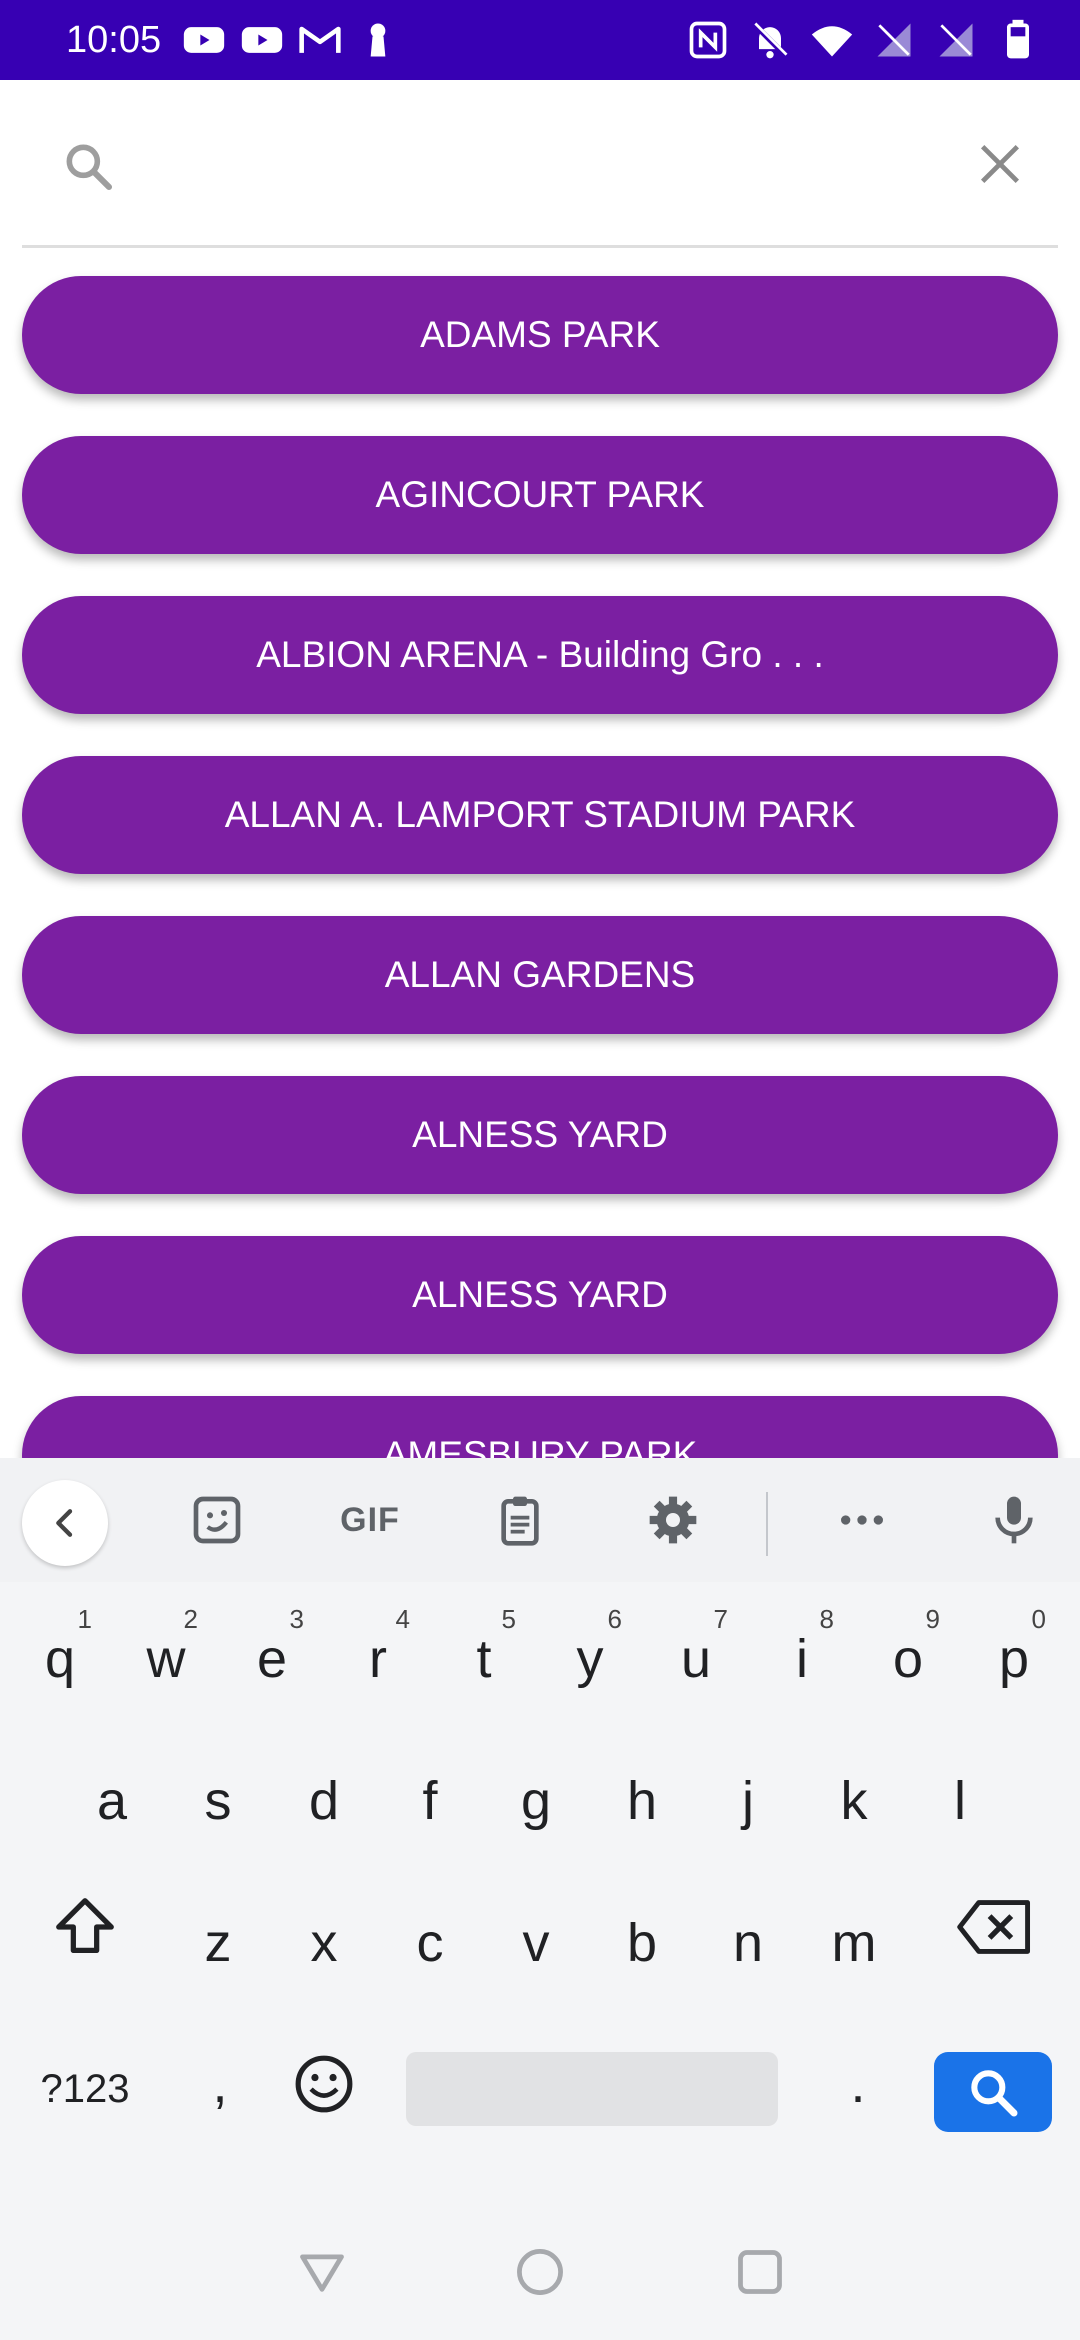 The image size is (1080, 2340). Describe the element at coordinates (1014, 1520) in the screenshot. I see `microphone-icon` at that location.